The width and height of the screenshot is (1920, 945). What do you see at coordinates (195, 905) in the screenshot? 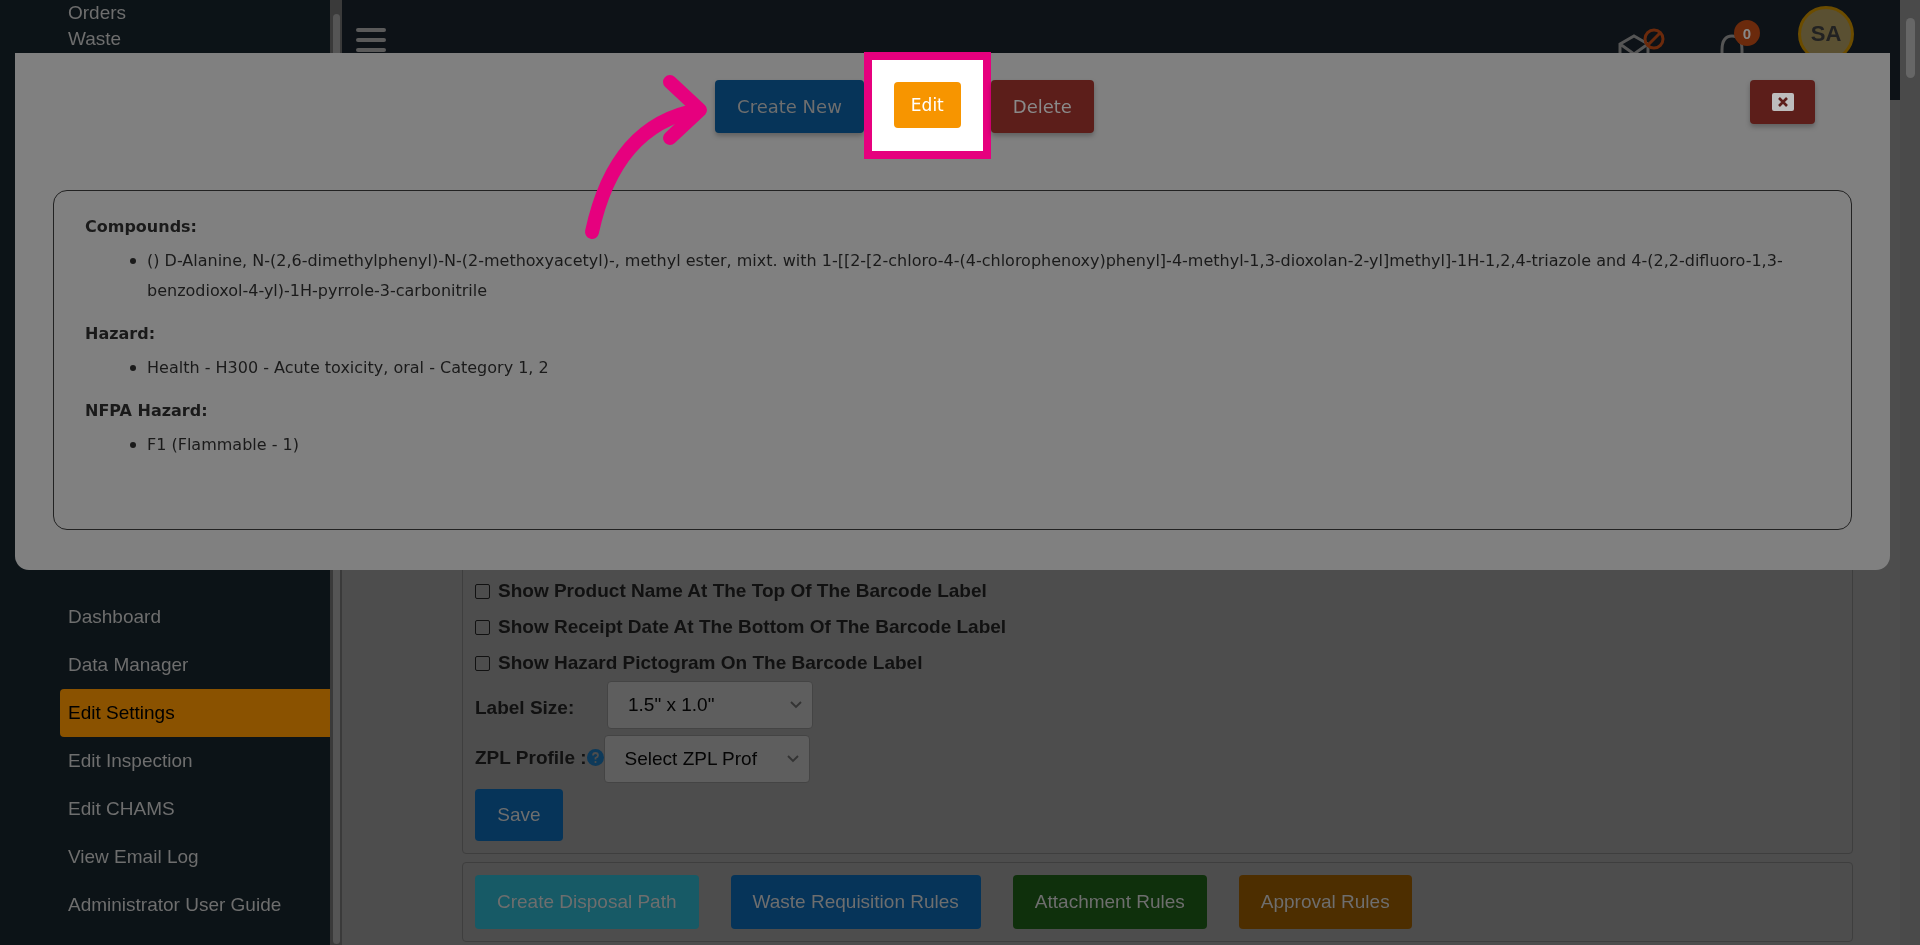
I see `sidebar-item: Administrator User Guide` at bounding box center [195, 905].